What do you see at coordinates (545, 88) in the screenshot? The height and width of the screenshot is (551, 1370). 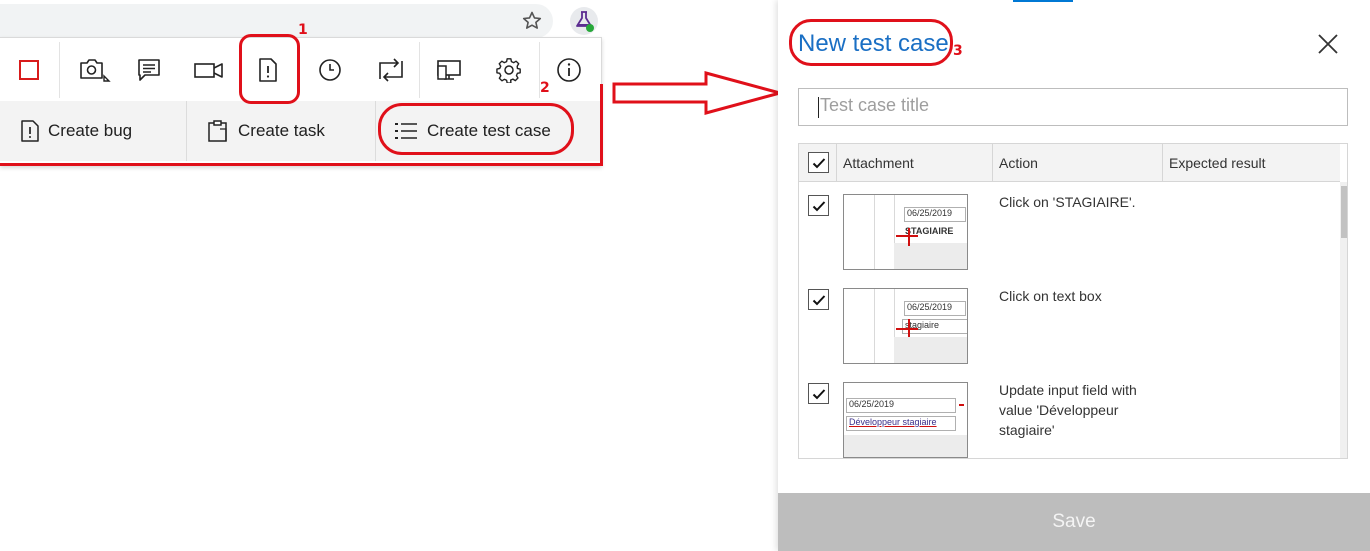 I see `annotation-number-2: 2` at bounding box center [545, 88].